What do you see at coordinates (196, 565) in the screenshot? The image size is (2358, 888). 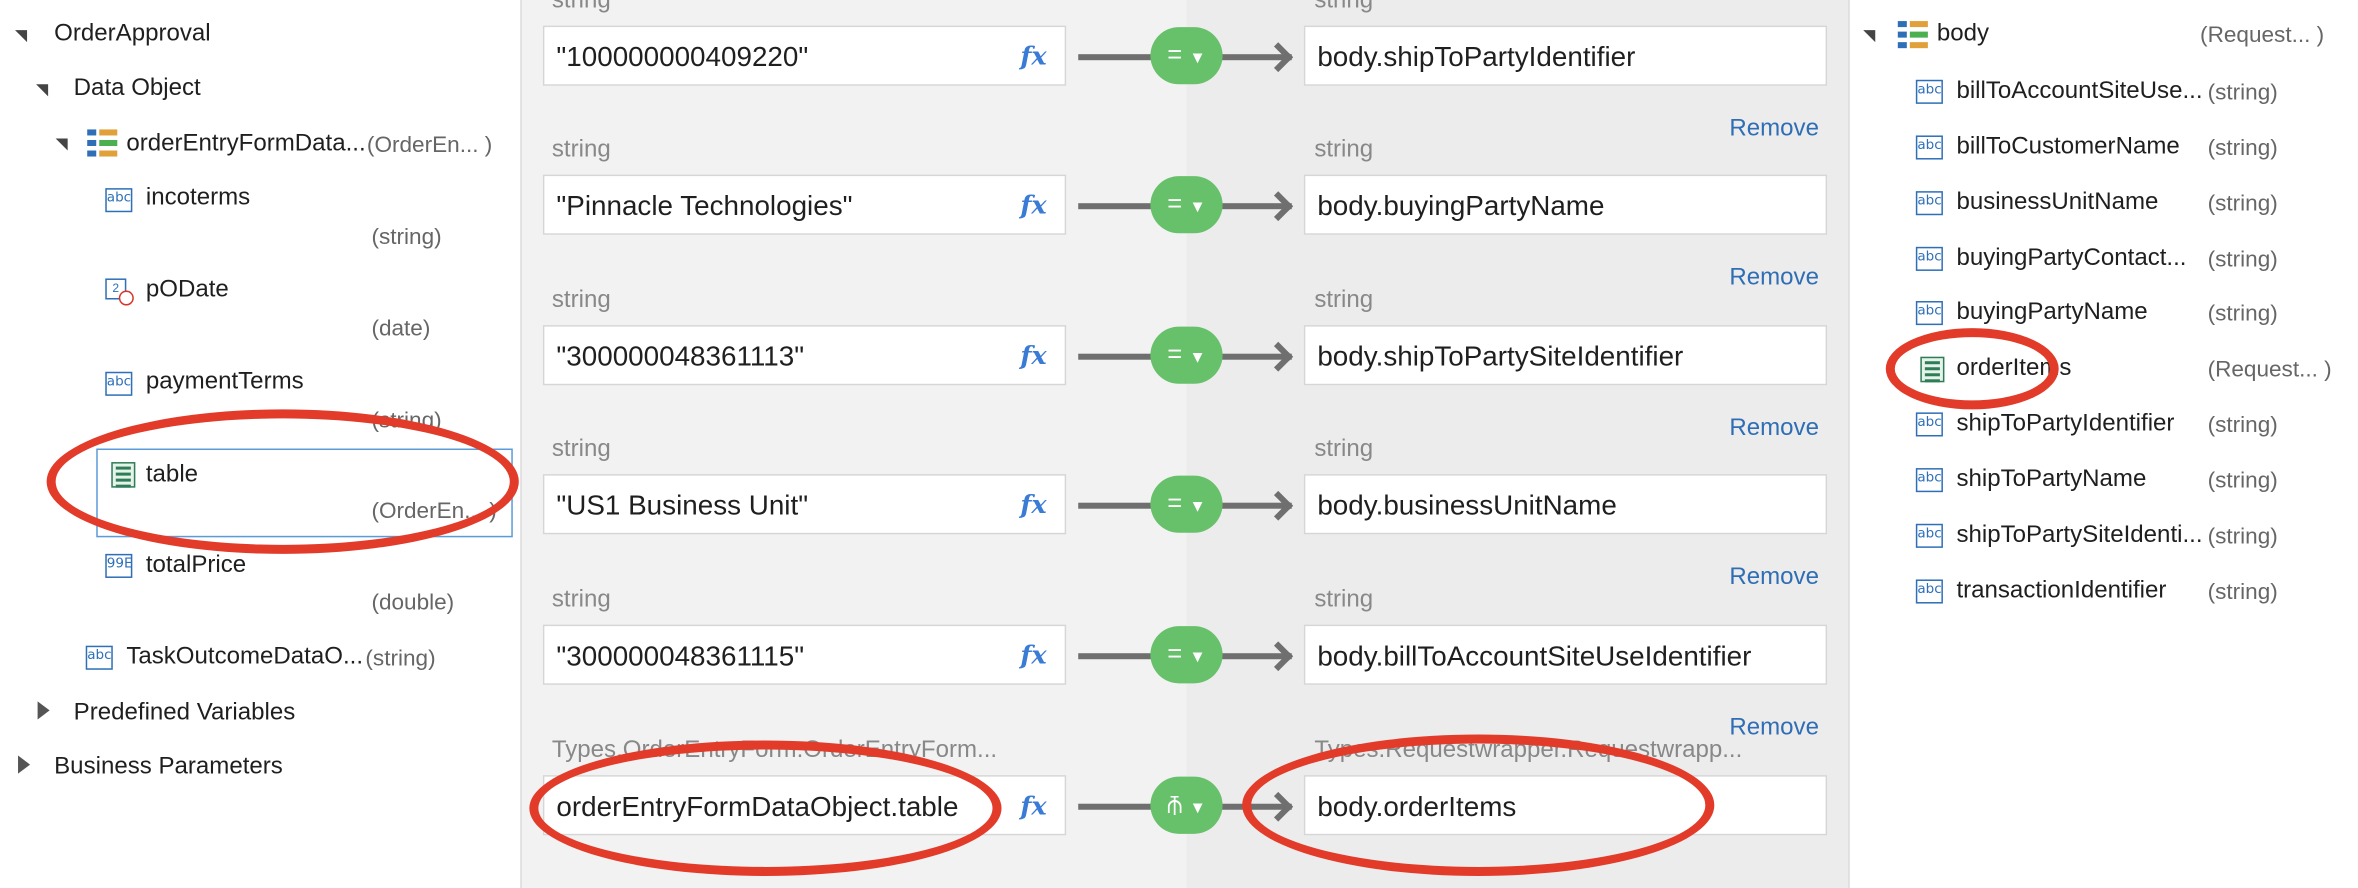 I see `field-totalprice: totalPrice` at bounding box center [196, 565].